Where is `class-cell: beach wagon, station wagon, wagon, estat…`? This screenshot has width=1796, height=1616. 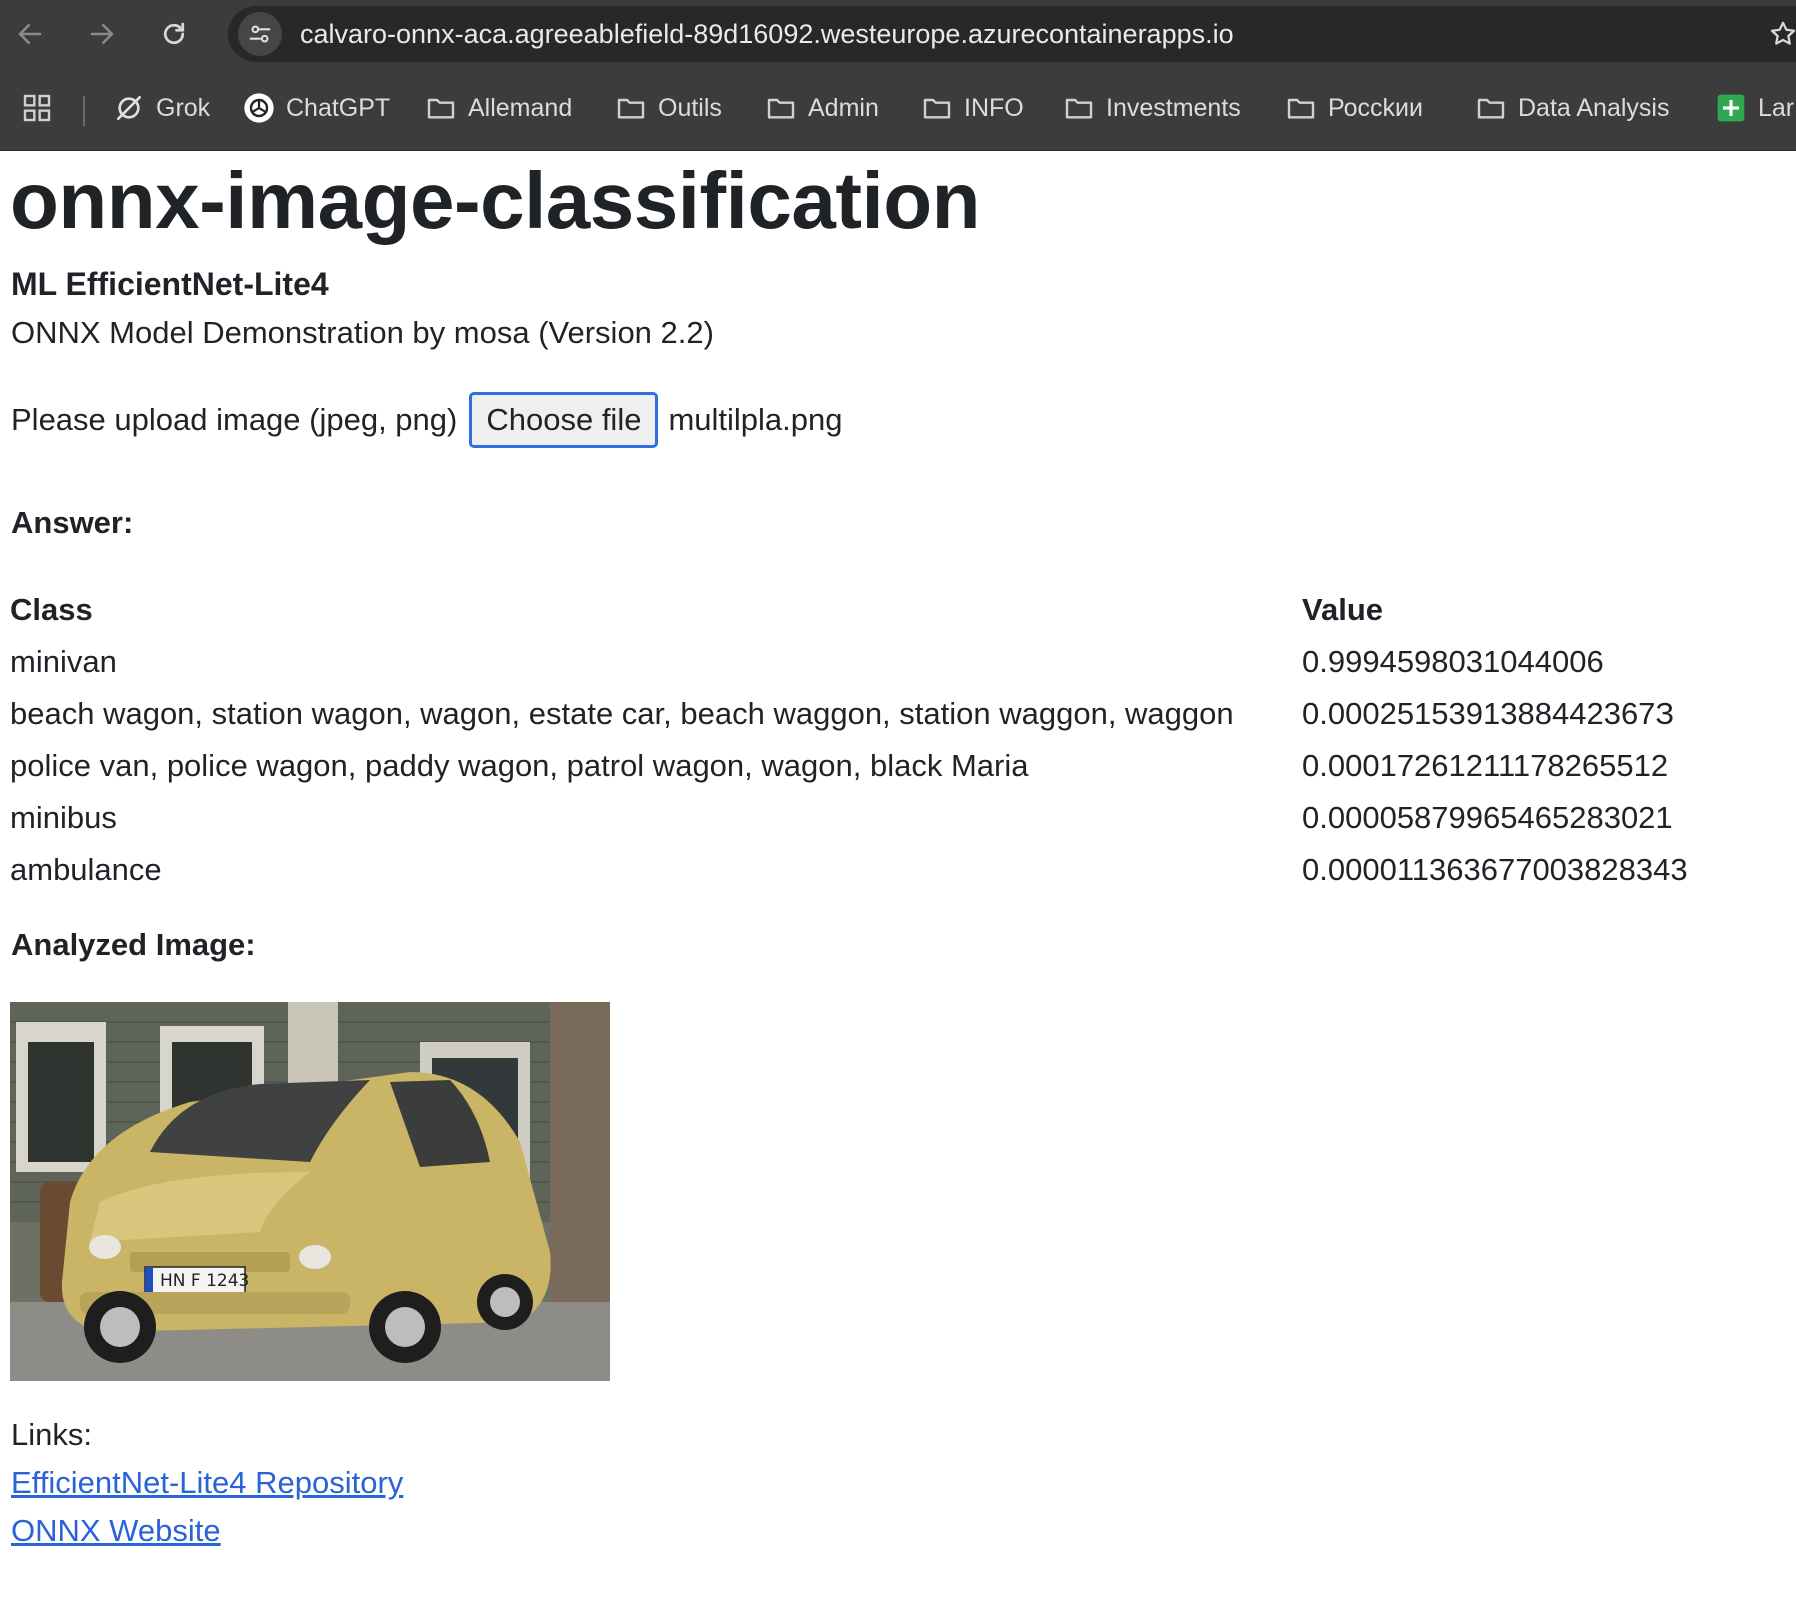
class-cell: beach wagon, station wagon, wagon, estat… is located at coordinates (622, 713).